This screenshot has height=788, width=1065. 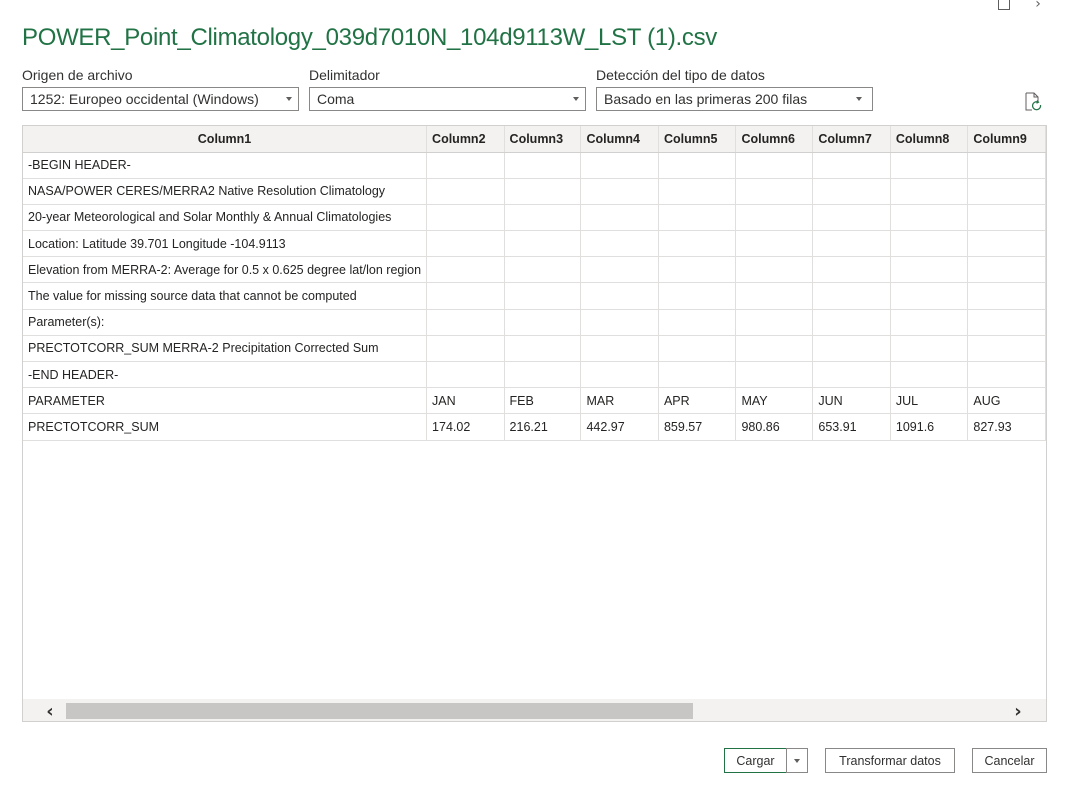 I want to click on column-header: Column2, so click(x=465, y=139).